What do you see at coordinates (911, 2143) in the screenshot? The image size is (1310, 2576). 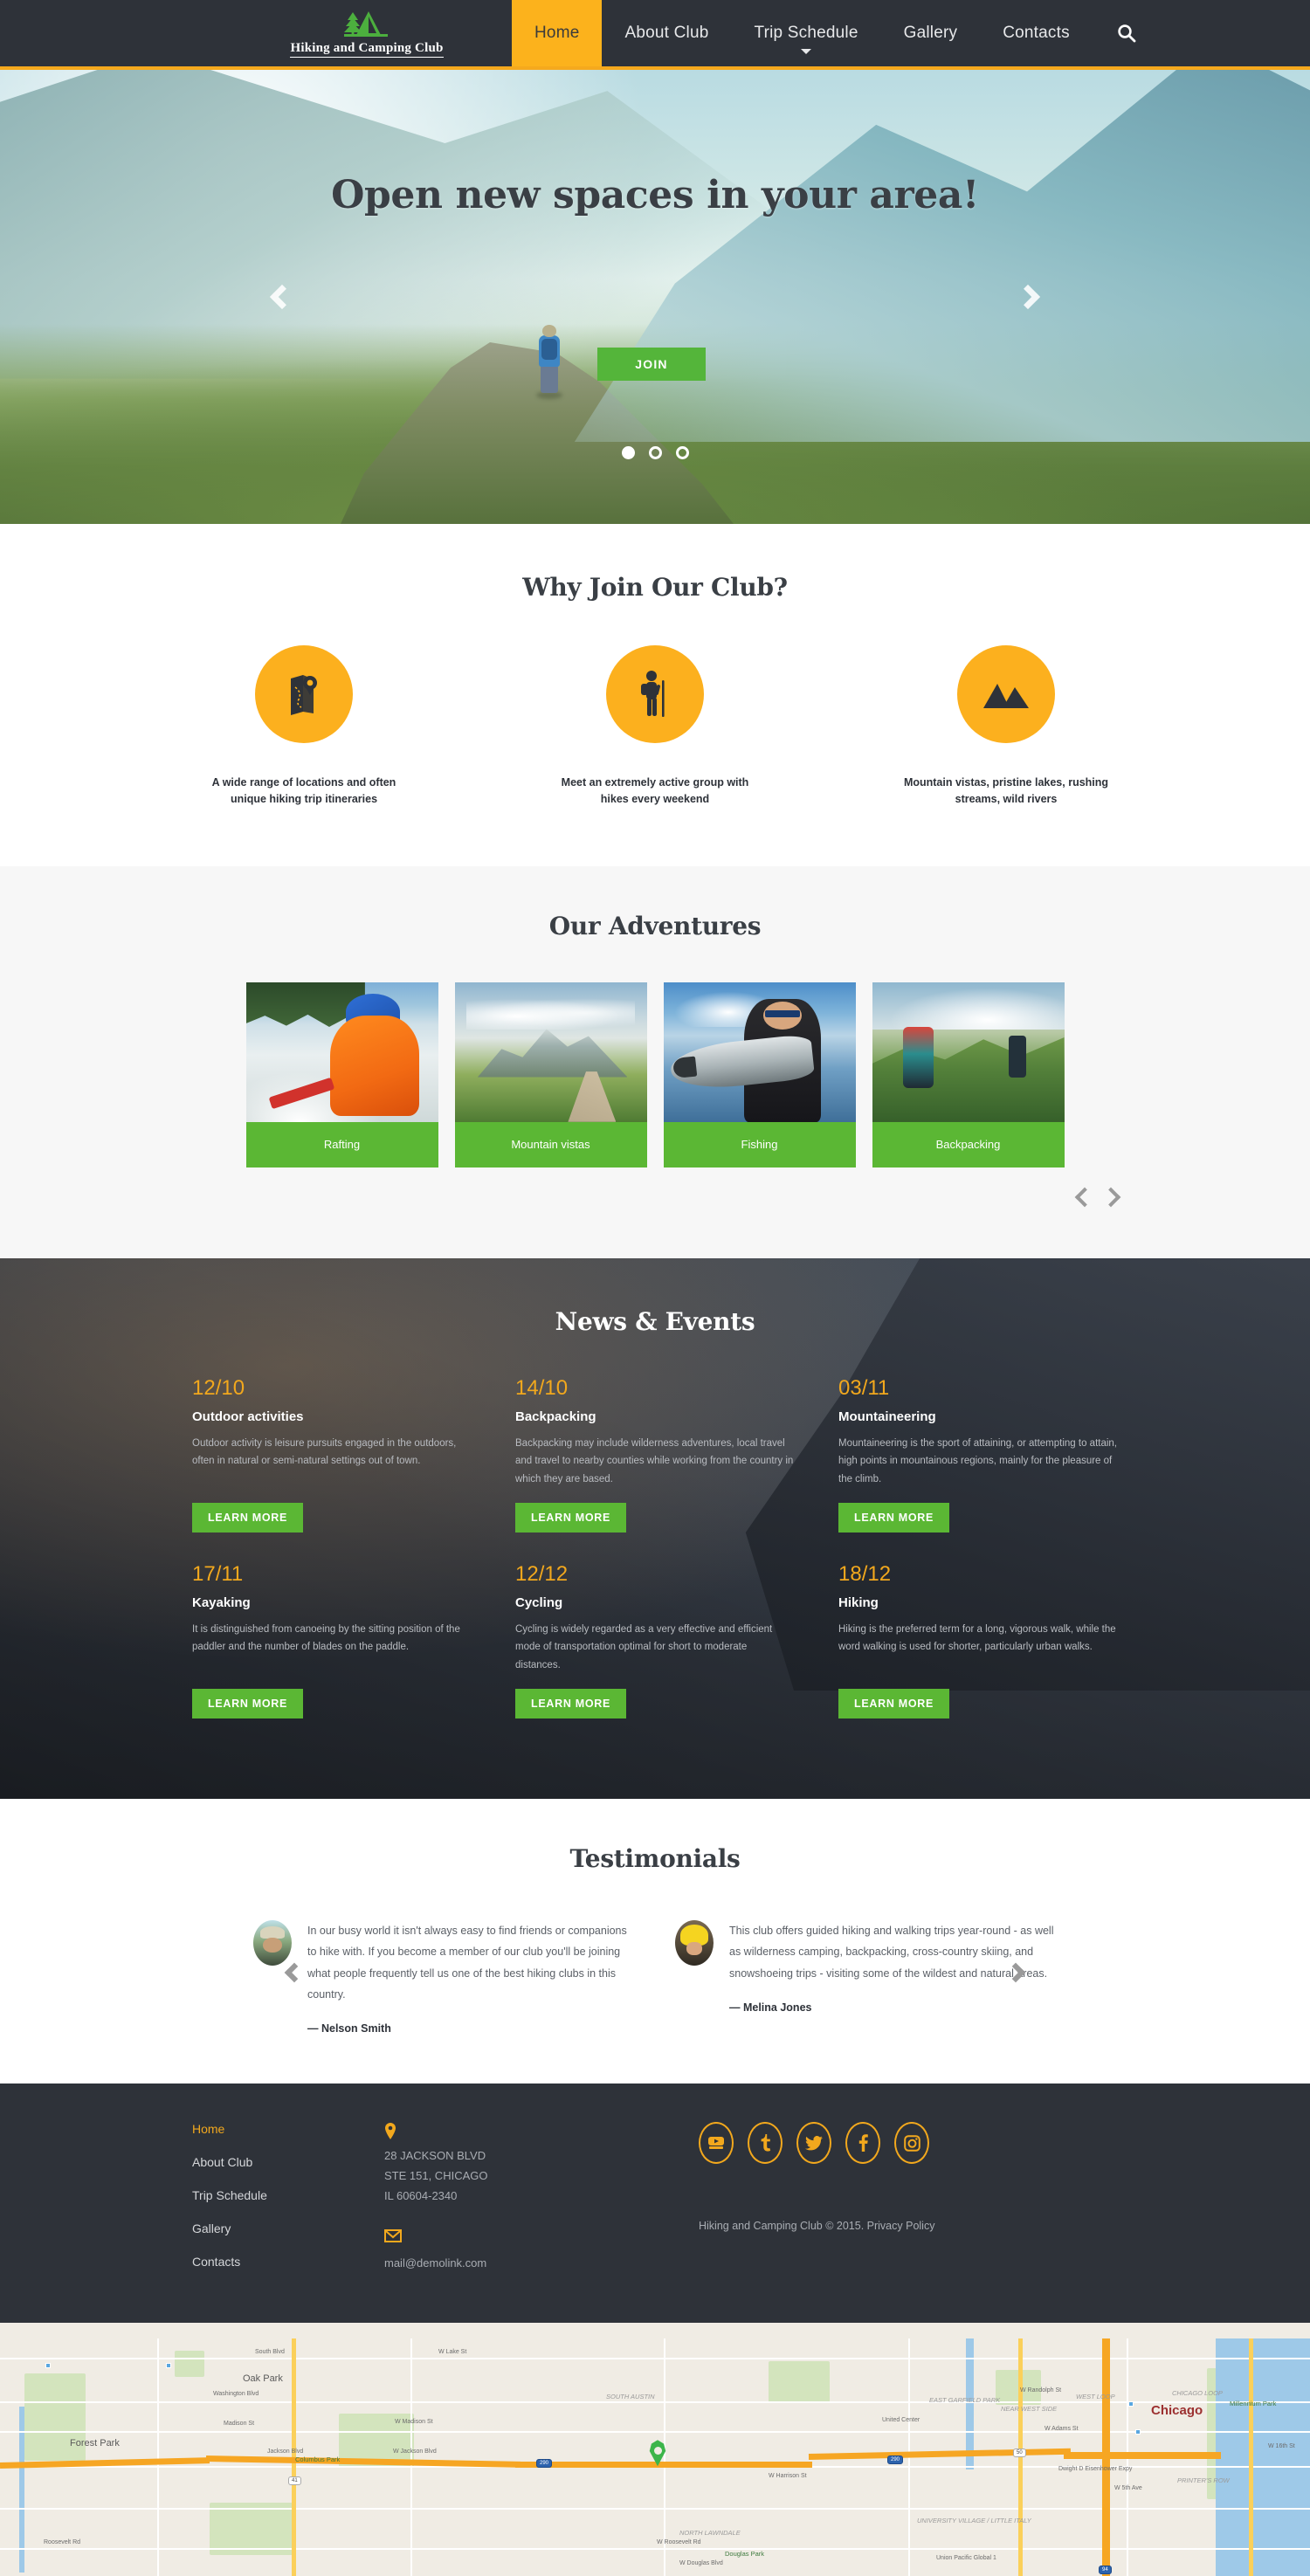 I see `instagram-icon` at bounding box center [911, 2143].